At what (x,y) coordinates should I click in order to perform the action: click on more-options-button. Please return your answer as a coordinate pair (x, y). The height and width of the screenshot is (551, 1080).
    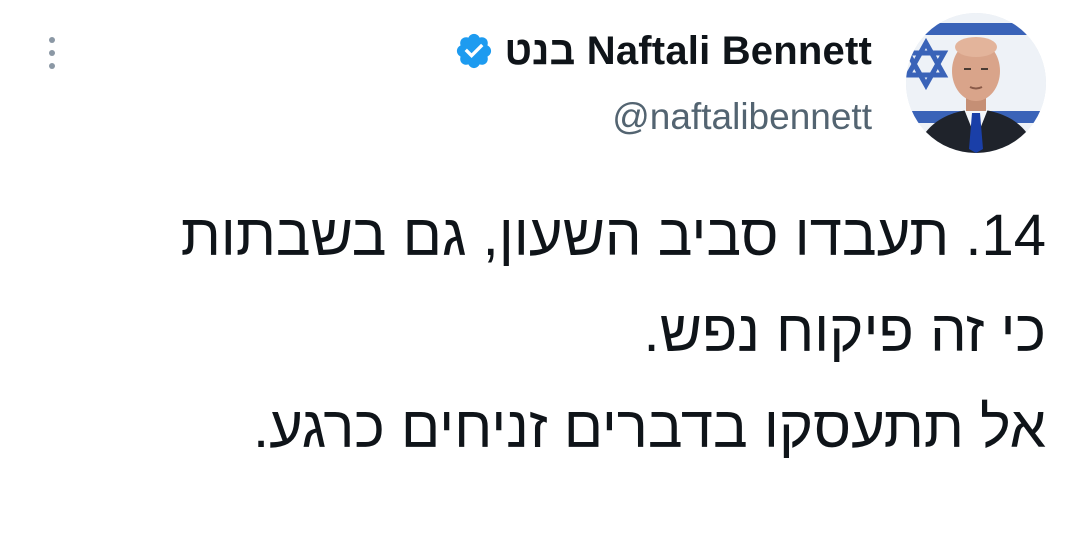
    Looking at the image, I should click on (52, 53).